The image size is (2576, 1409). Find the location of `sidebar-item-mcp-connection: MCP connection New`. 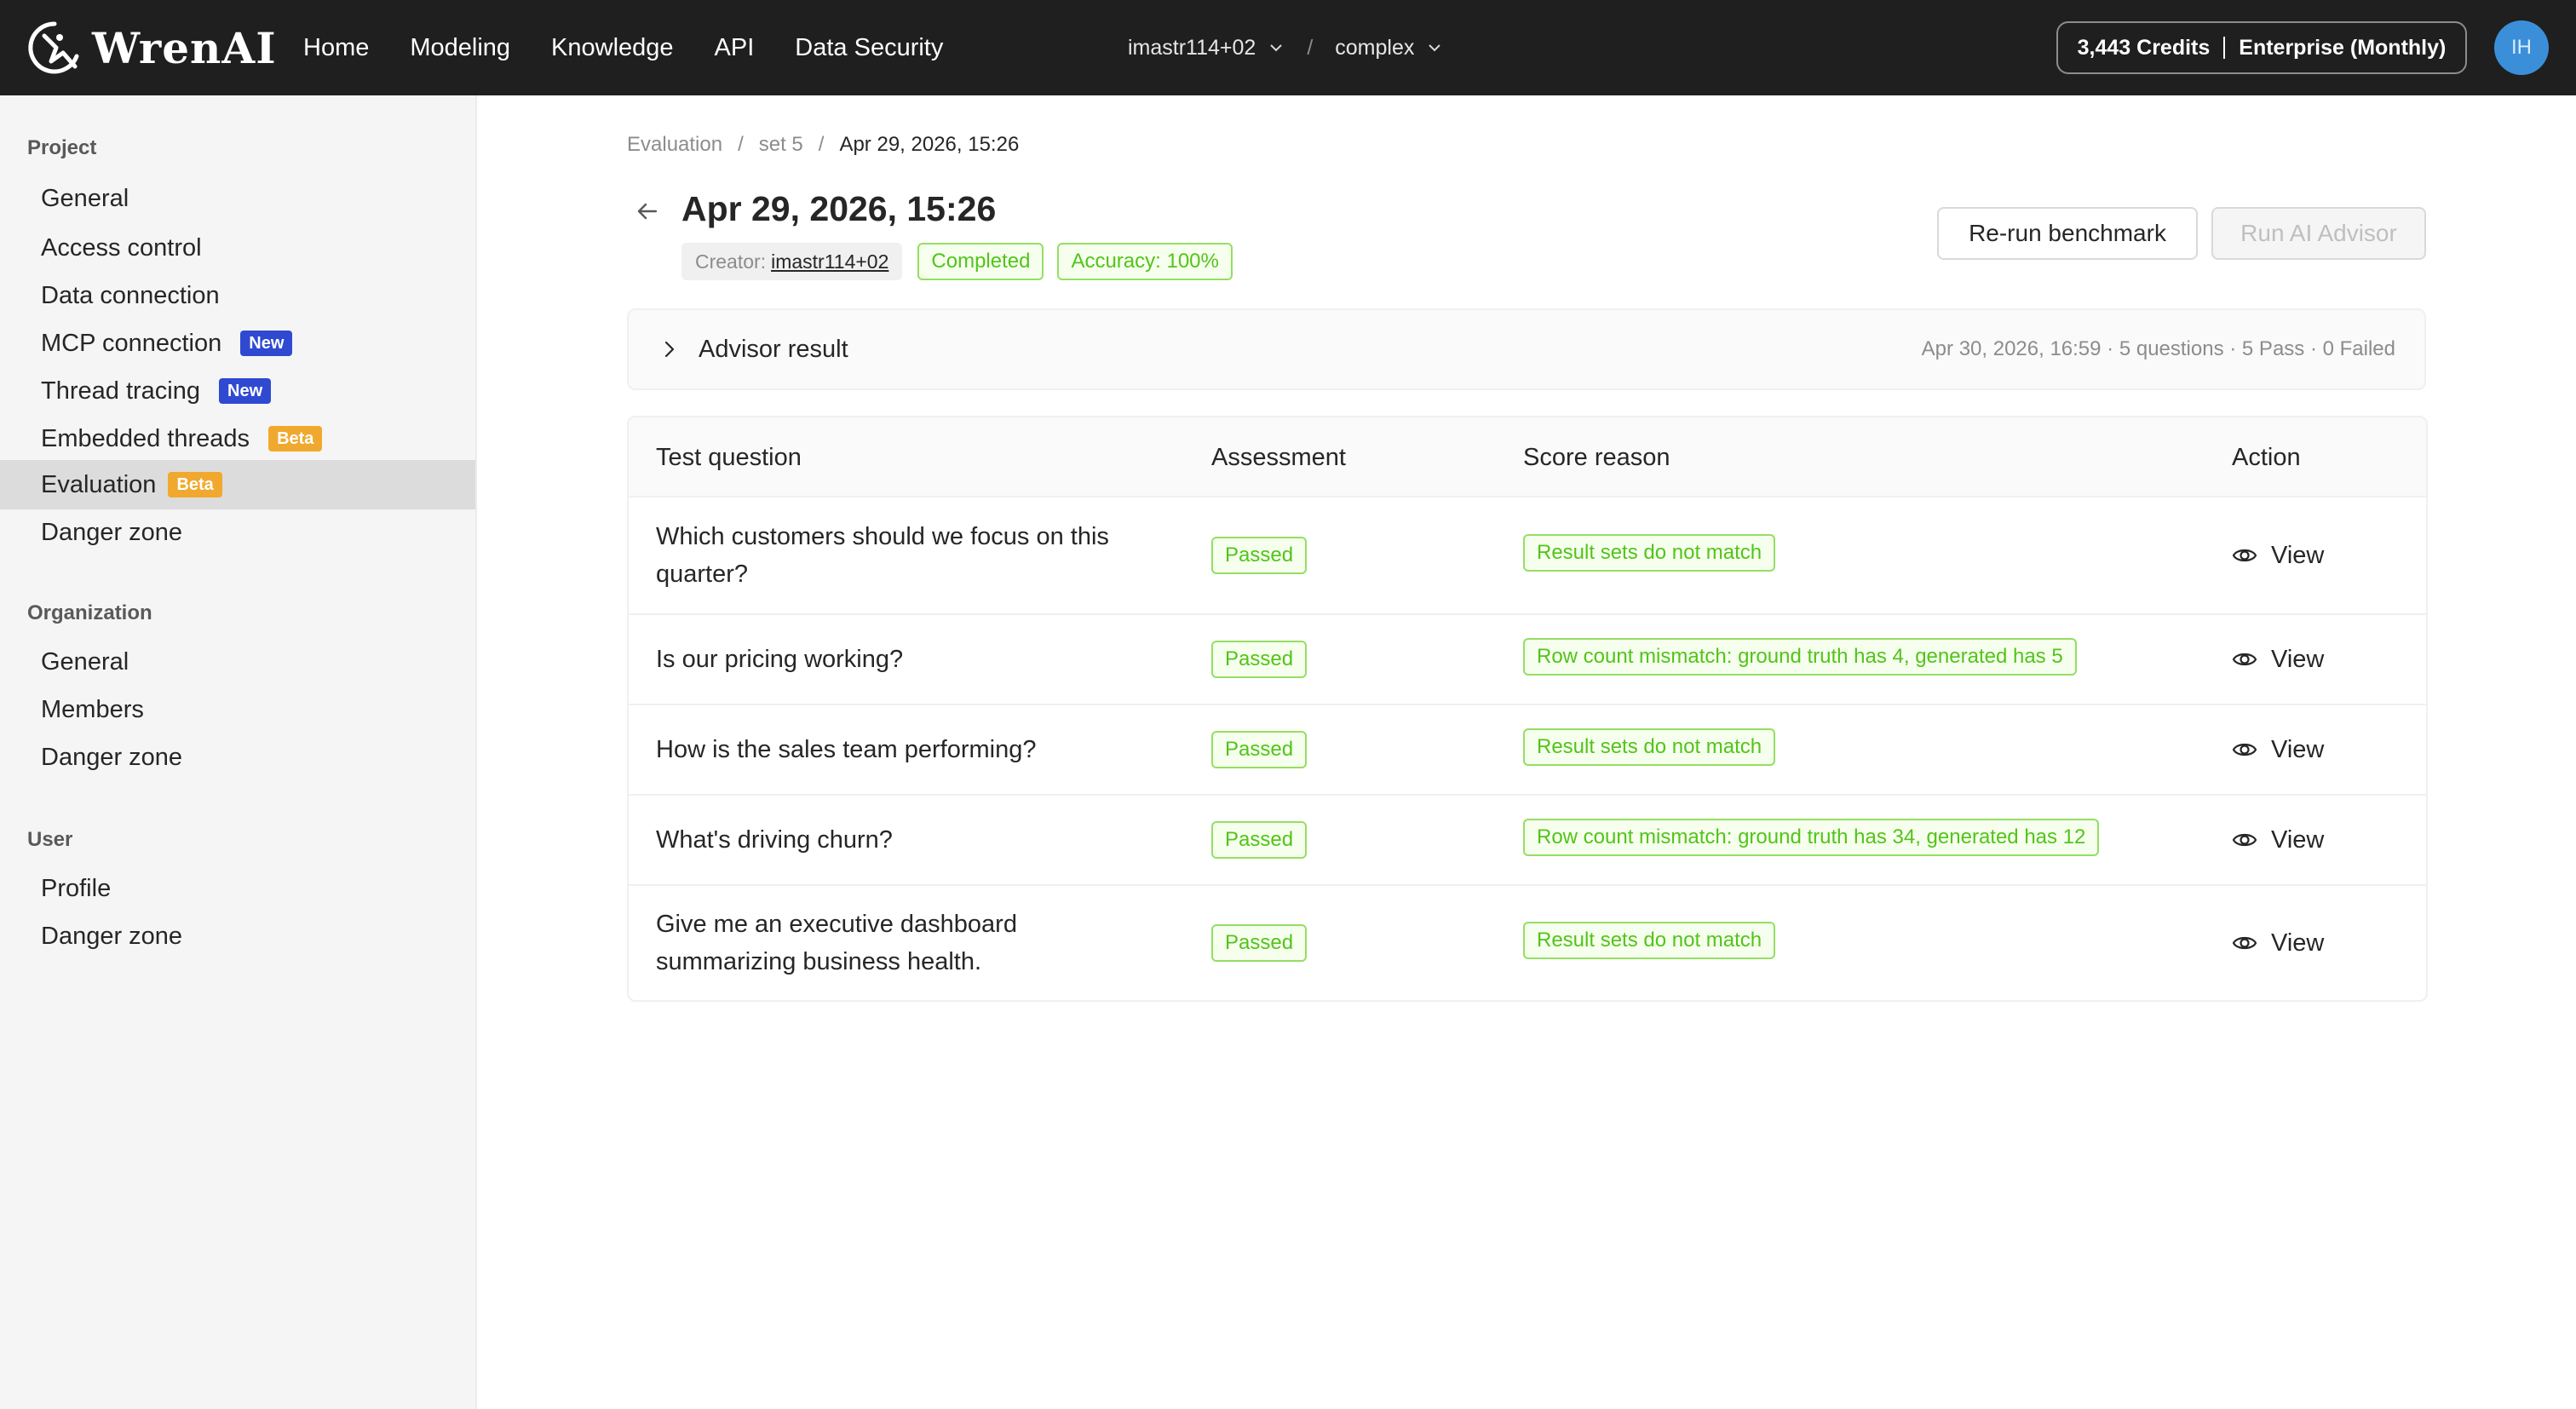

sidebar-item-mcp-connection: MCP connection New is located at coordinates (238, 343).